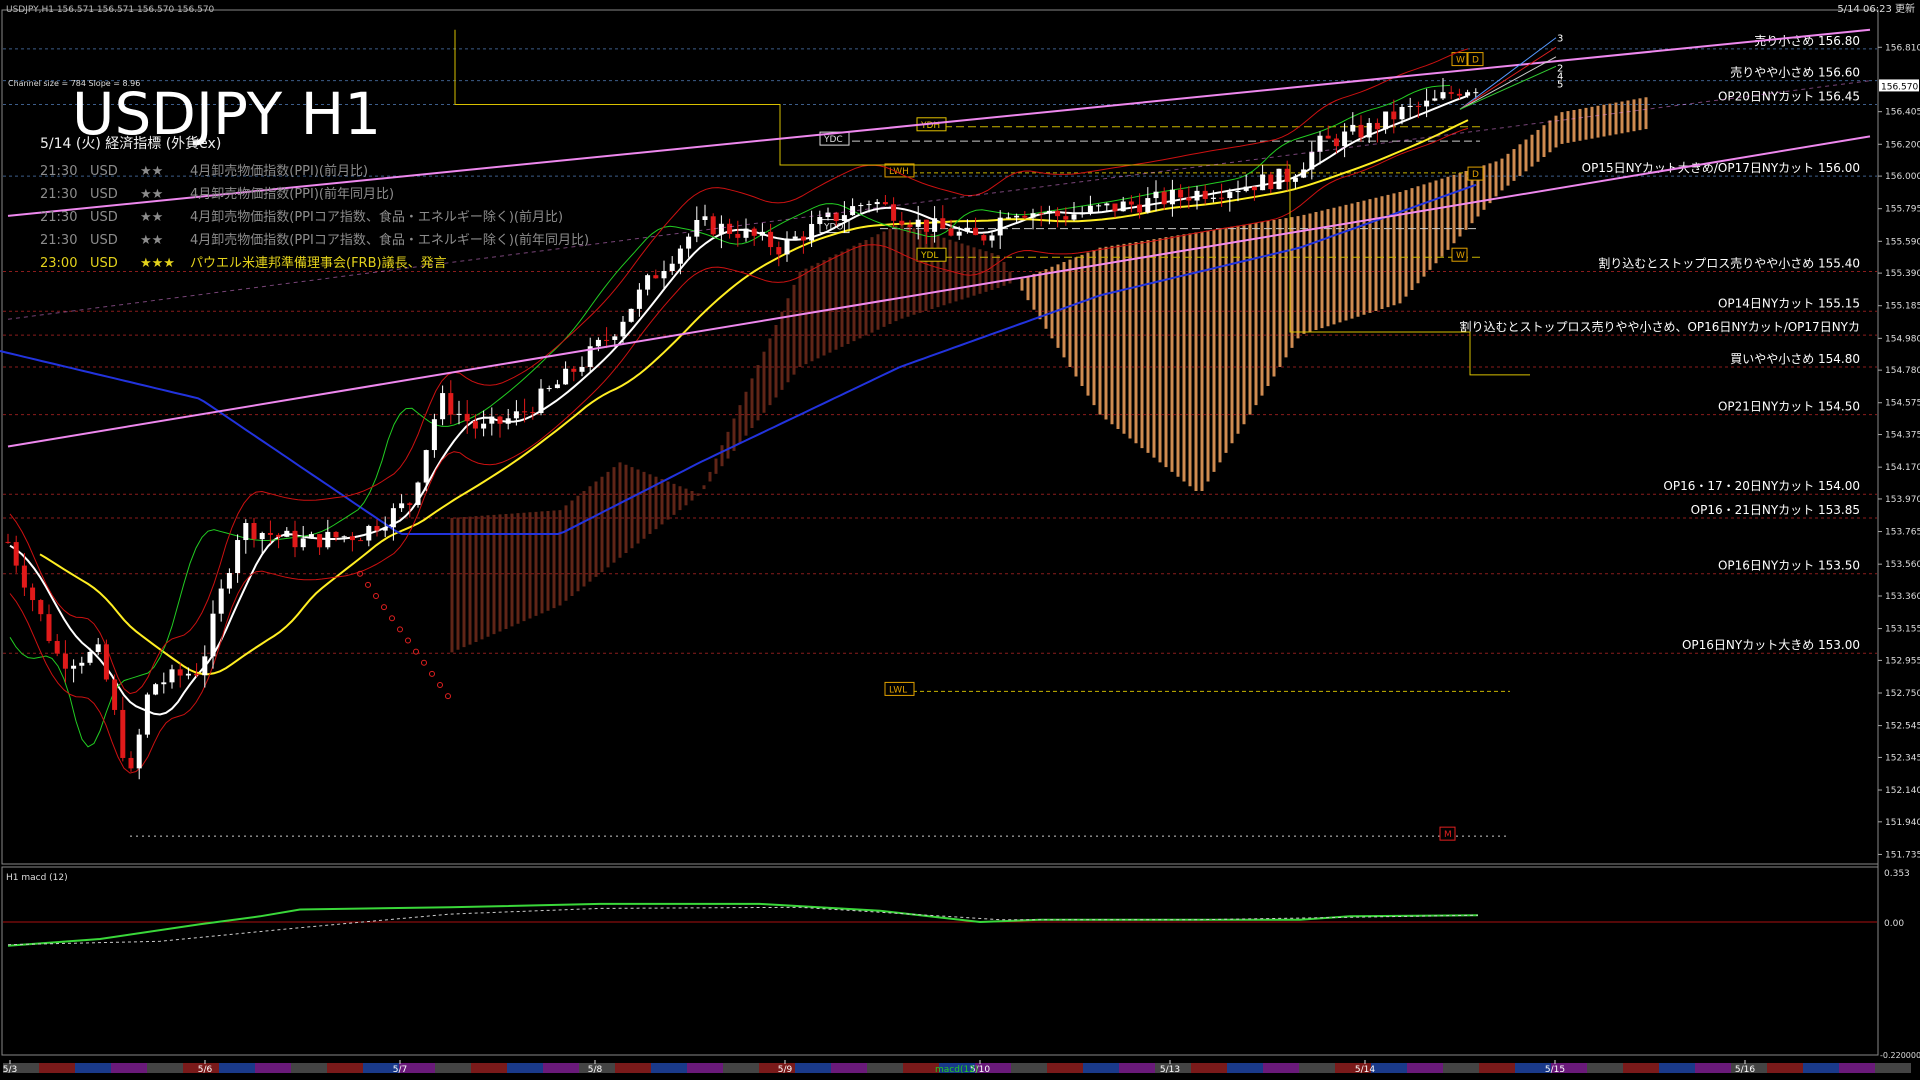 The height and width of the screenshot is (1080, 1920). What do you see at coordinates (1721, 168) in the screenshot?
I see `order-level-label: OP15日NYカット大きめ/OP17日NYカット 156.00` at bounding box center [1721, 168].